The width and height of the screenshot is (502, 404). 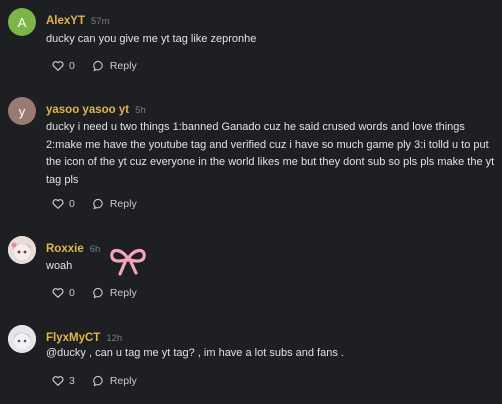 I want to click on comment-header: yasoo yasoo yt 5h, so click(x=96, y=109).